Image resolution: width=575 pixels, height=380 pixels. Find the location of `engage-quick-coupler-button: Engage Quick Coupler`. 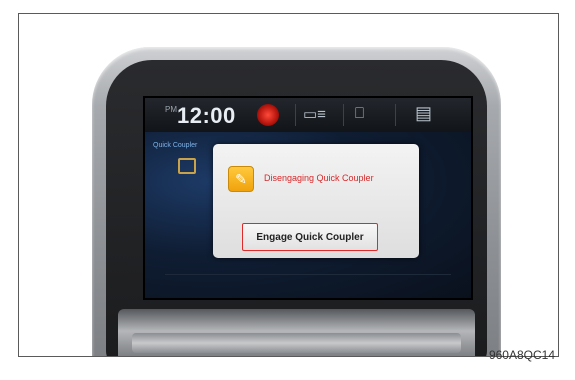

engage-quick-coupler-button: Engage Quick Coupler is located at coordinates (310, 237).